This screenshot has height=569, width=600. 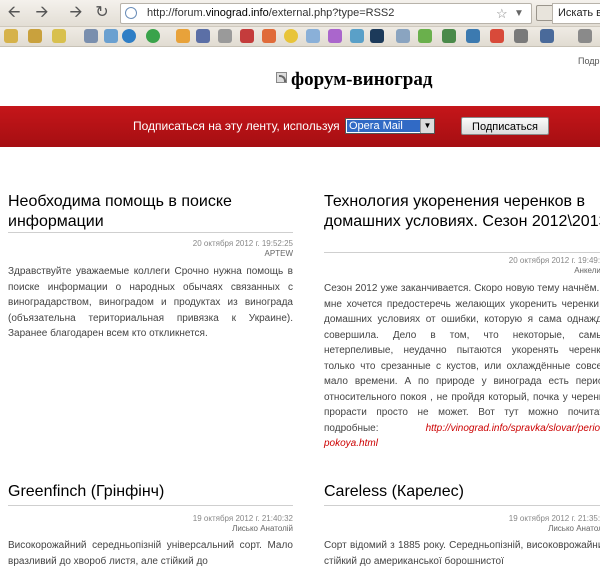 I want to click on reload-icon: ↻, so click(x=102, y=13).